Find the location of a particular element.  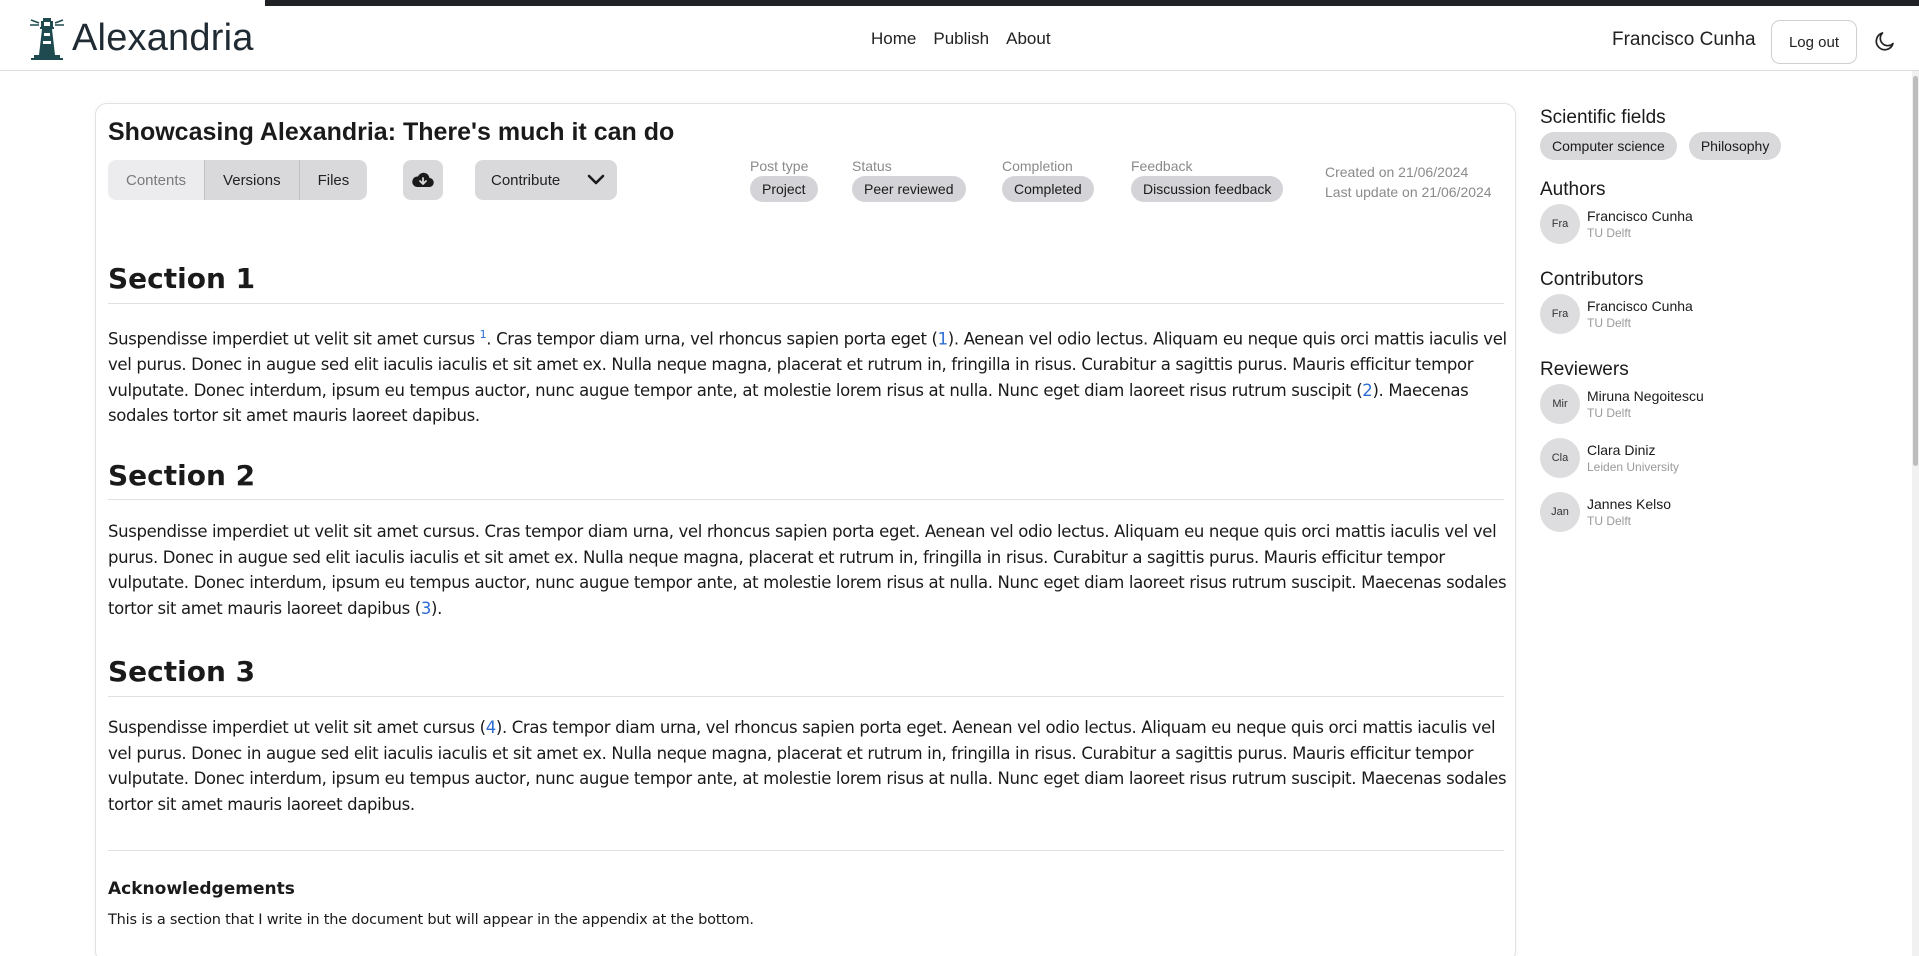

reviewer-item: Jan Jannes Kelso TU Delft is located at coordinates (1605, 512).